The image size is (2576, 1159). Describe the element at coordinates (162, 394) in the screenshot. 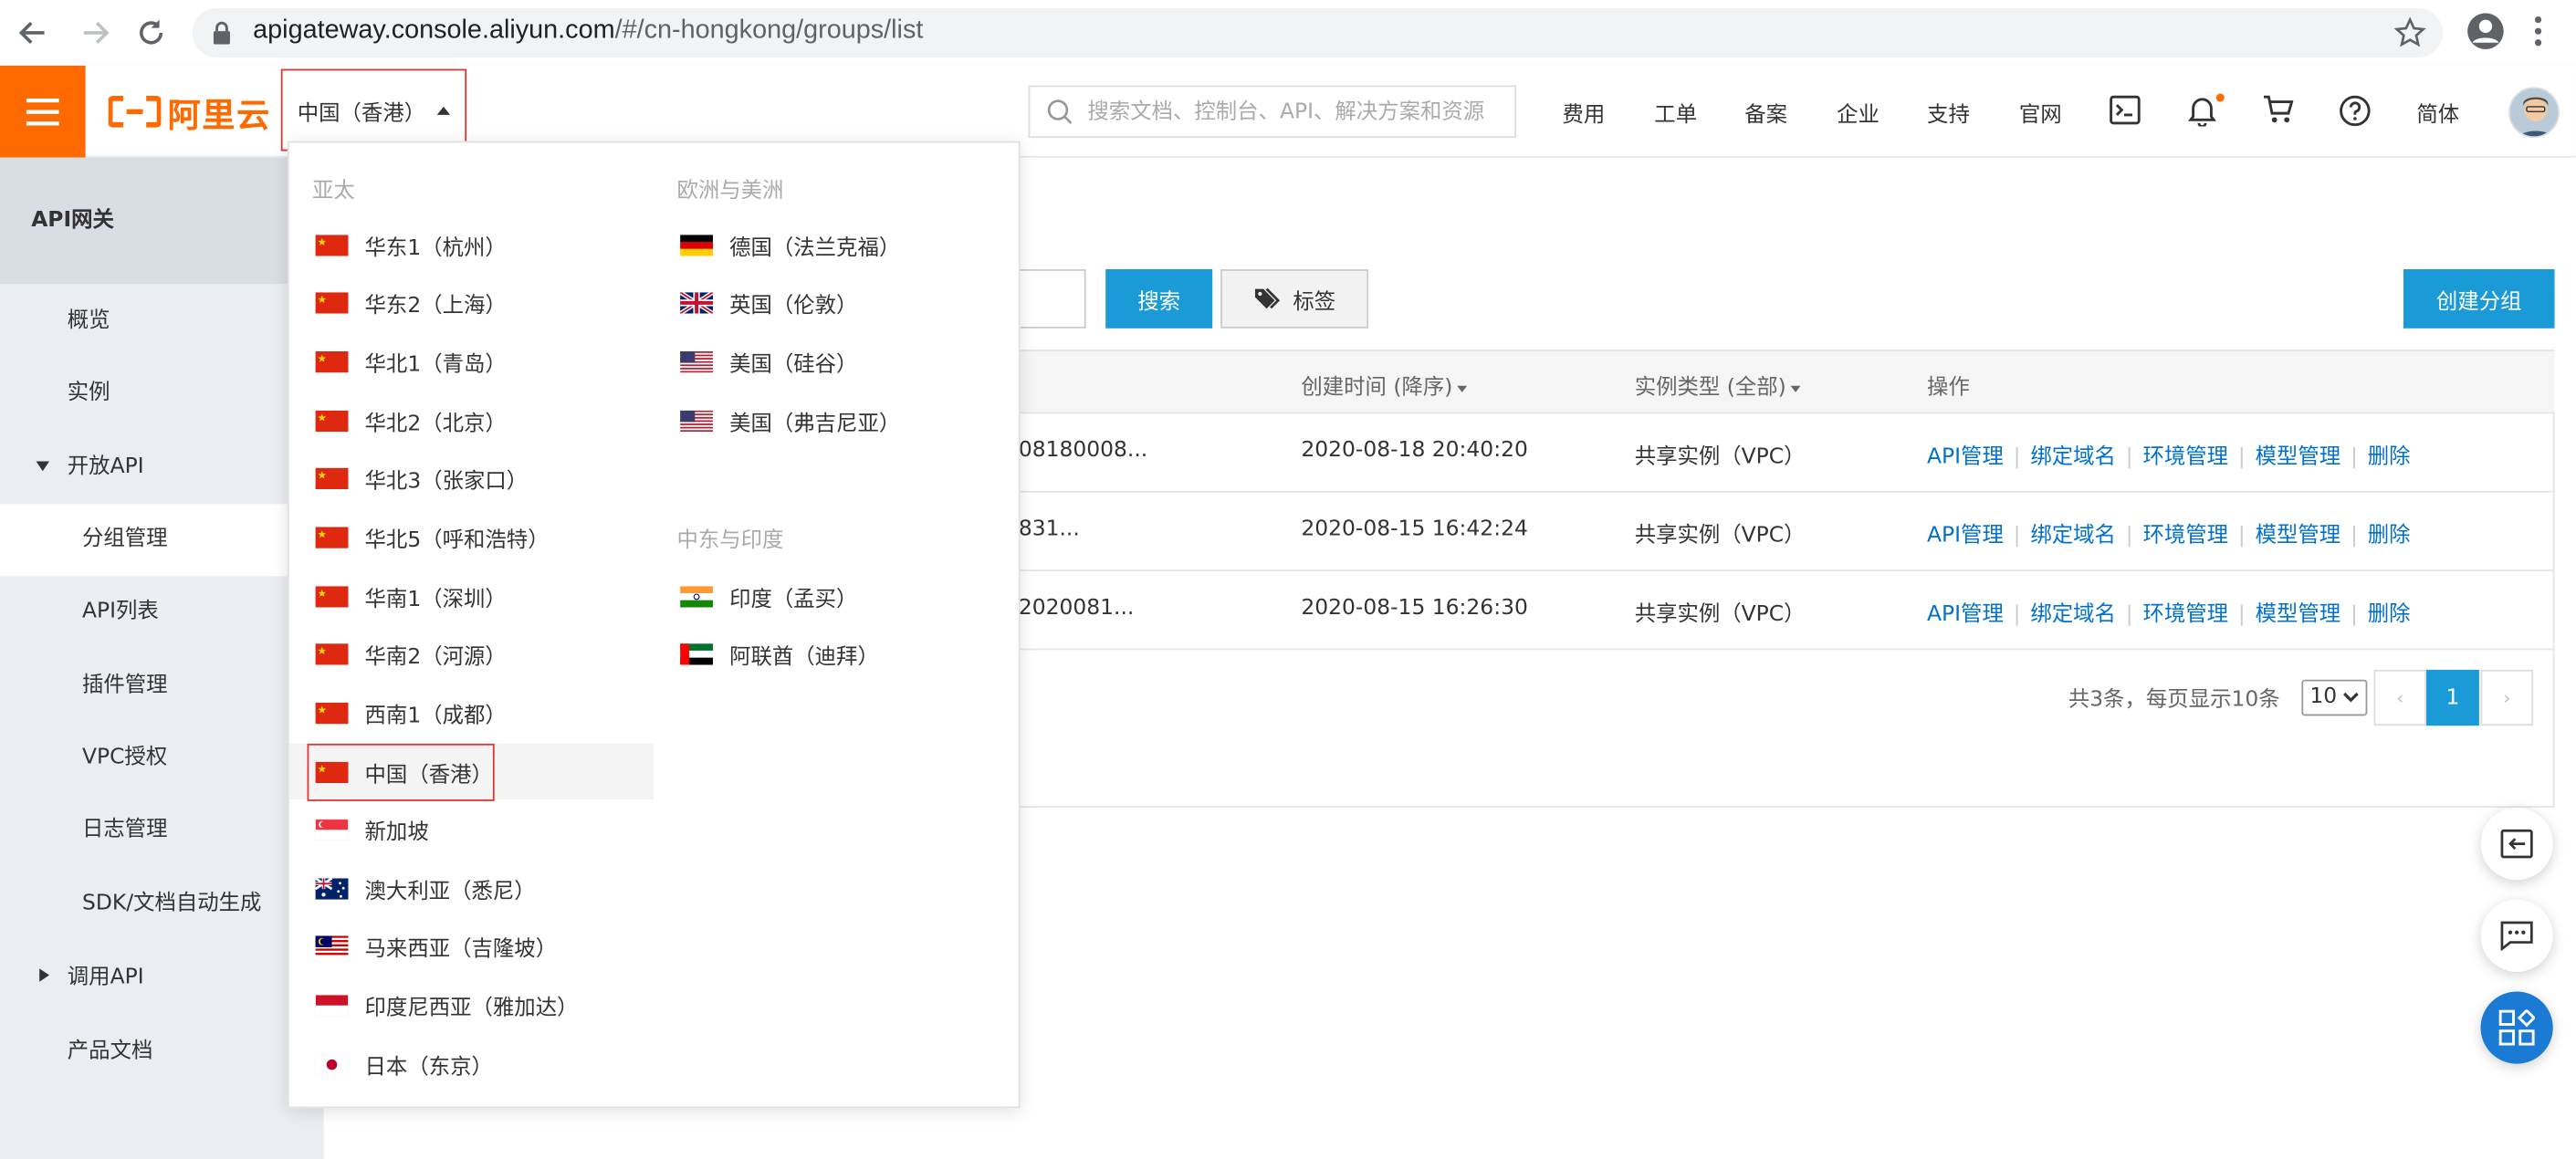

I see `sidebar-item-instance: 实例` at that location.